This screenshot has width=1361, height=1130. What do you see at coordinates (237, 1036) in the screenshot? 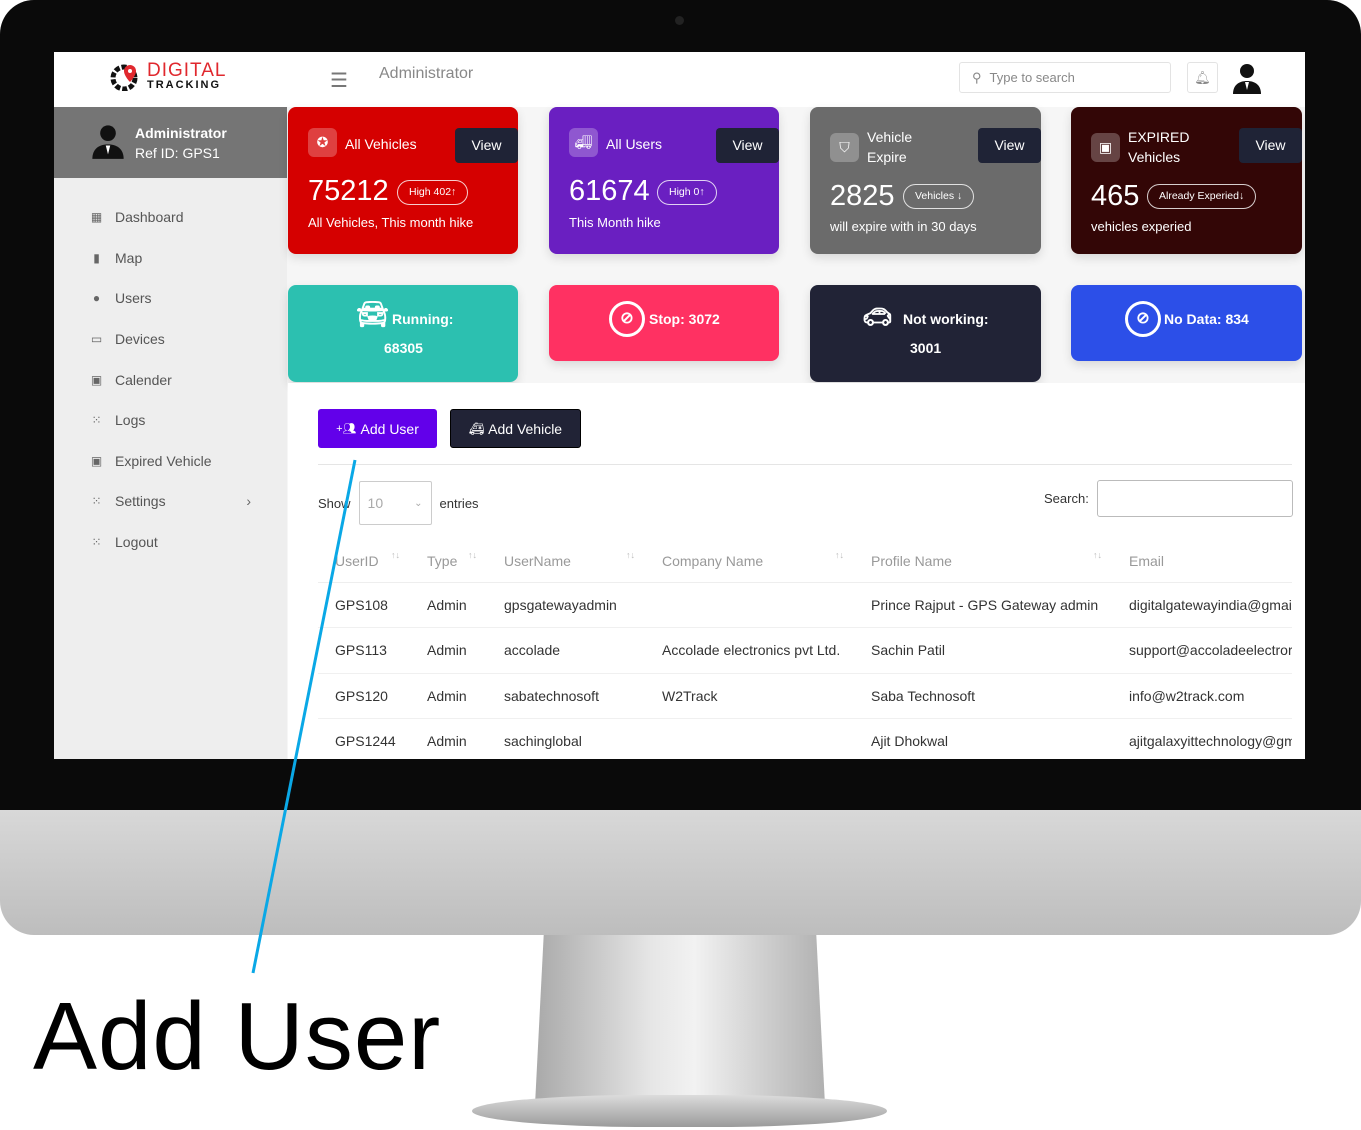
I see `caption: Add User` at bounding box center [237, 1036].